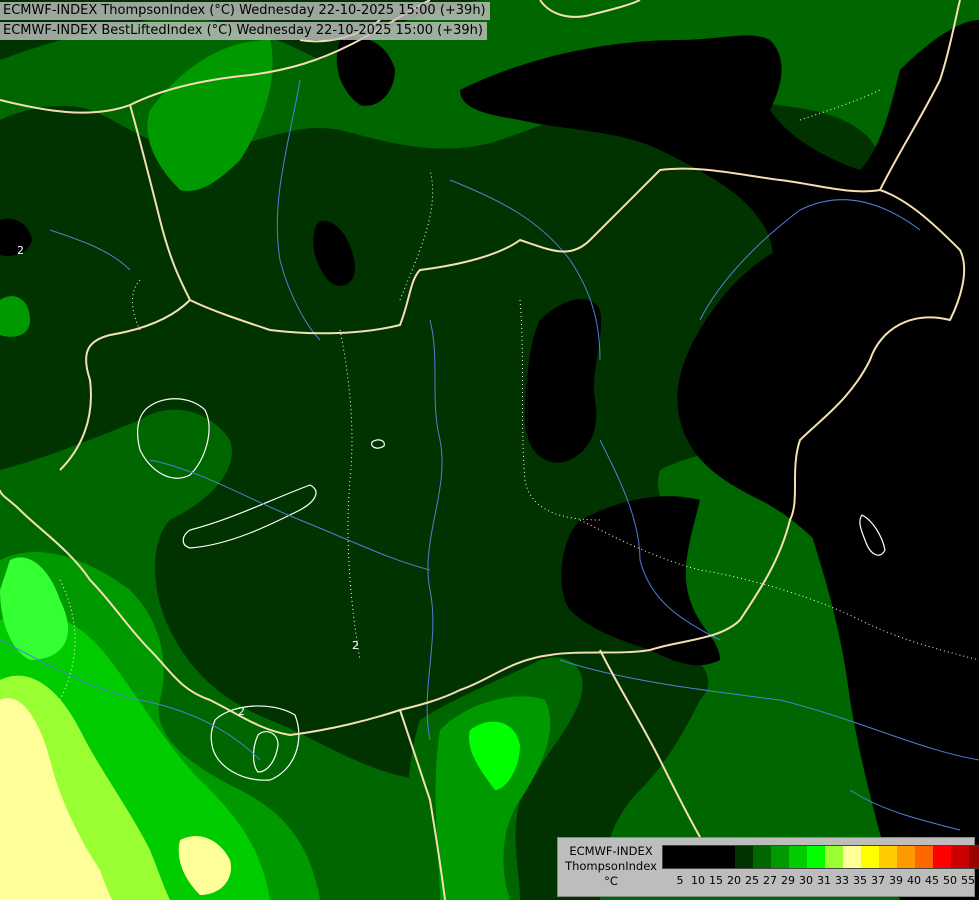 The width and height of the screenshot is (979, 900). Describe the element at coordinates (680, 880) in the screenshot. I see `legend-tick-label: 5` at that location.